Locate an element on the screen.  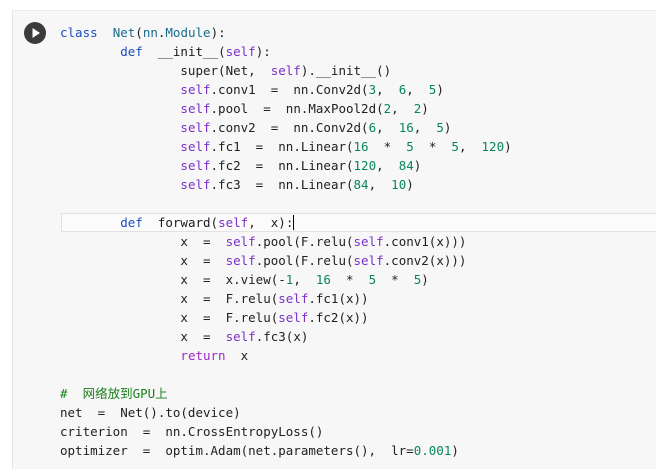
text-caret is located at coordinates (294, 222).